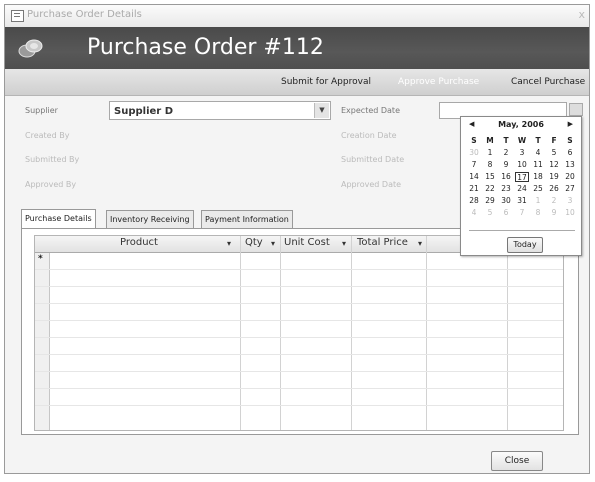 This screenshot has width=595, height=482. I want to click on calendar-icon, so click(576, 109).